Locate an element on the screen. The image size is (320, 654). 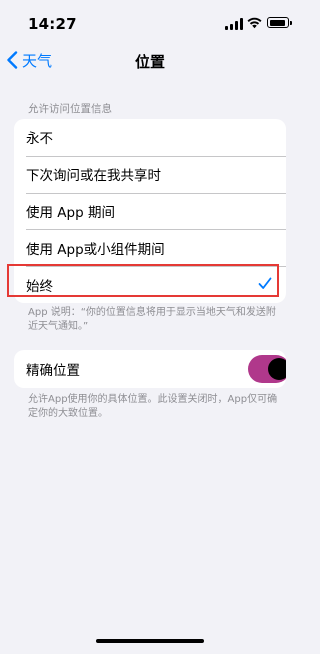
precise-location-note: 允许App使用你的具体位置。此设置关闭时，App仅可确定你的大致位置。 is located at coordinates (153, 406).